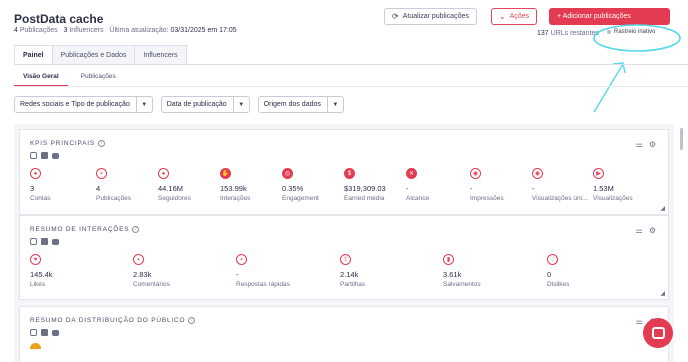 The image size is (688, 362). I want to click on kpis-card-title: KPIS PRINCIPAIS ?, so click(67, 143).